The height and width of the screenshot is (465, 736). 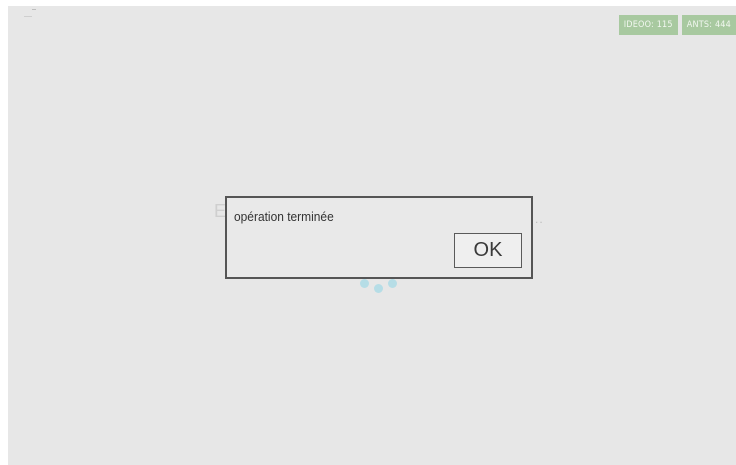 What do you see at coordinates (379, 237) in the screenshot?
I see `alert-dialog: opération terminée OK` at bounding box center [379, 237].